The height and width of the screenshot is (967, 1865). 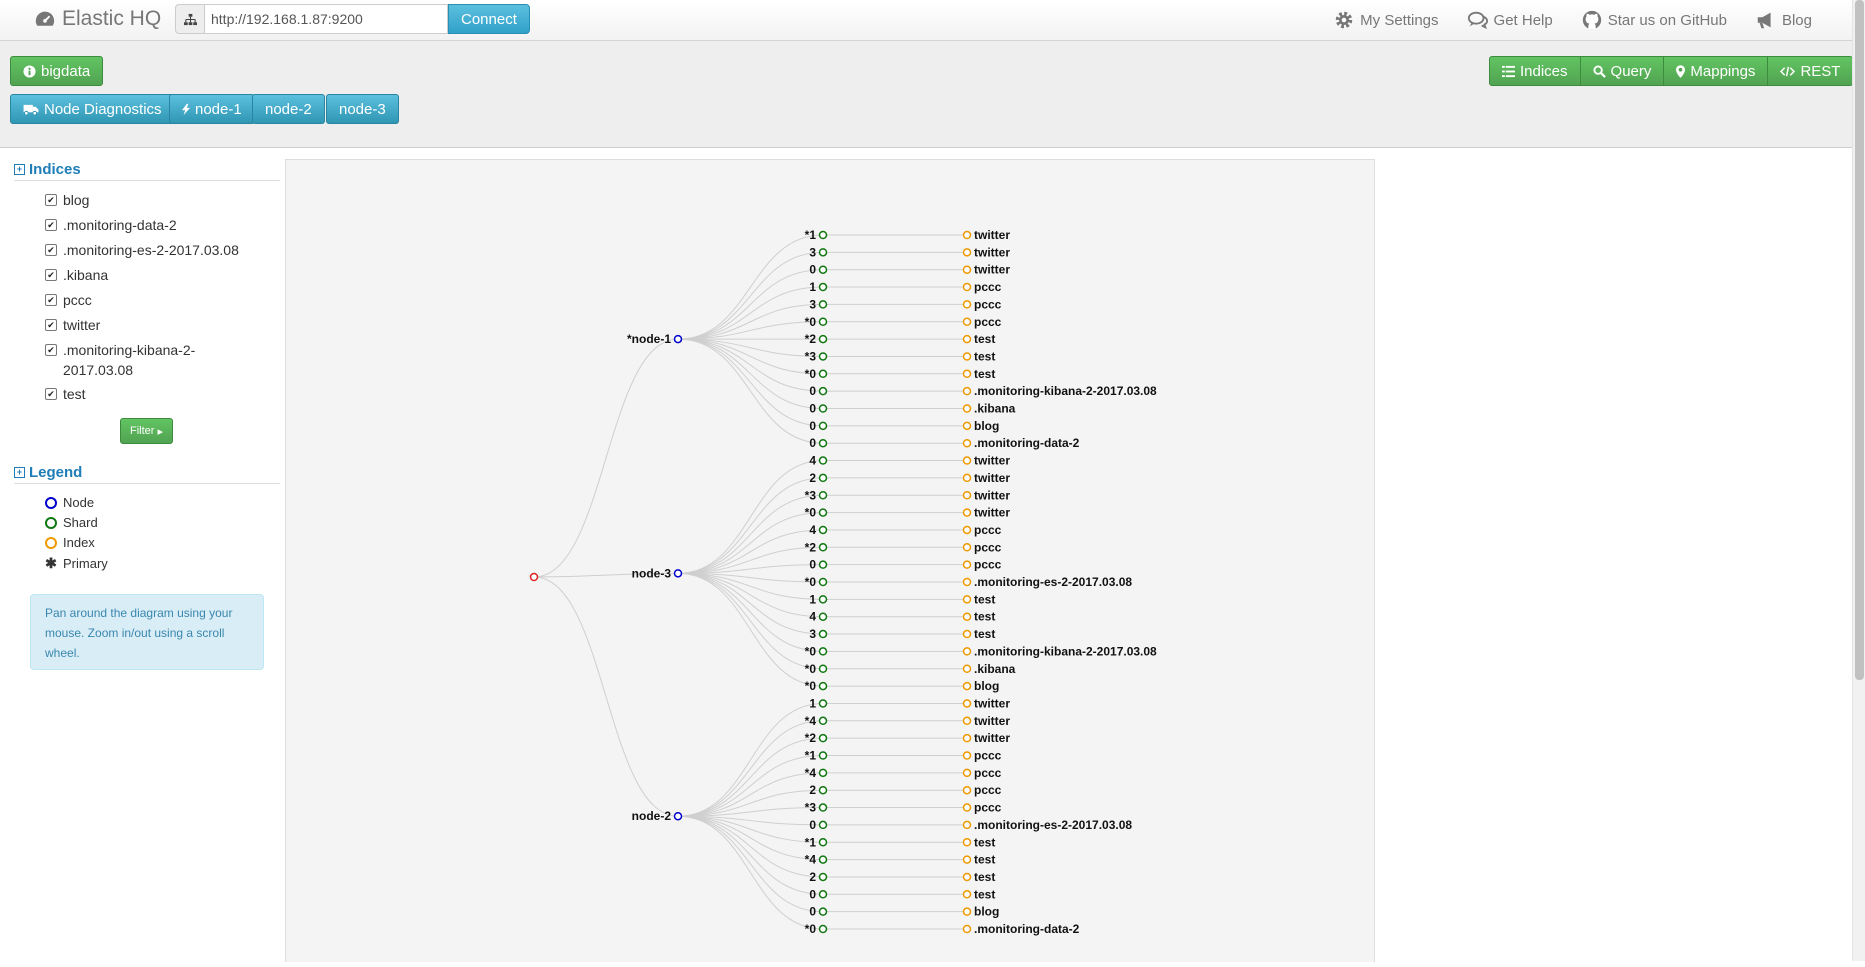 What do you see at coordinates (92, 109) in the screenshot?
I see `node-diagnostics-button: Node Diagnostics` at bounding box center [92, 109].